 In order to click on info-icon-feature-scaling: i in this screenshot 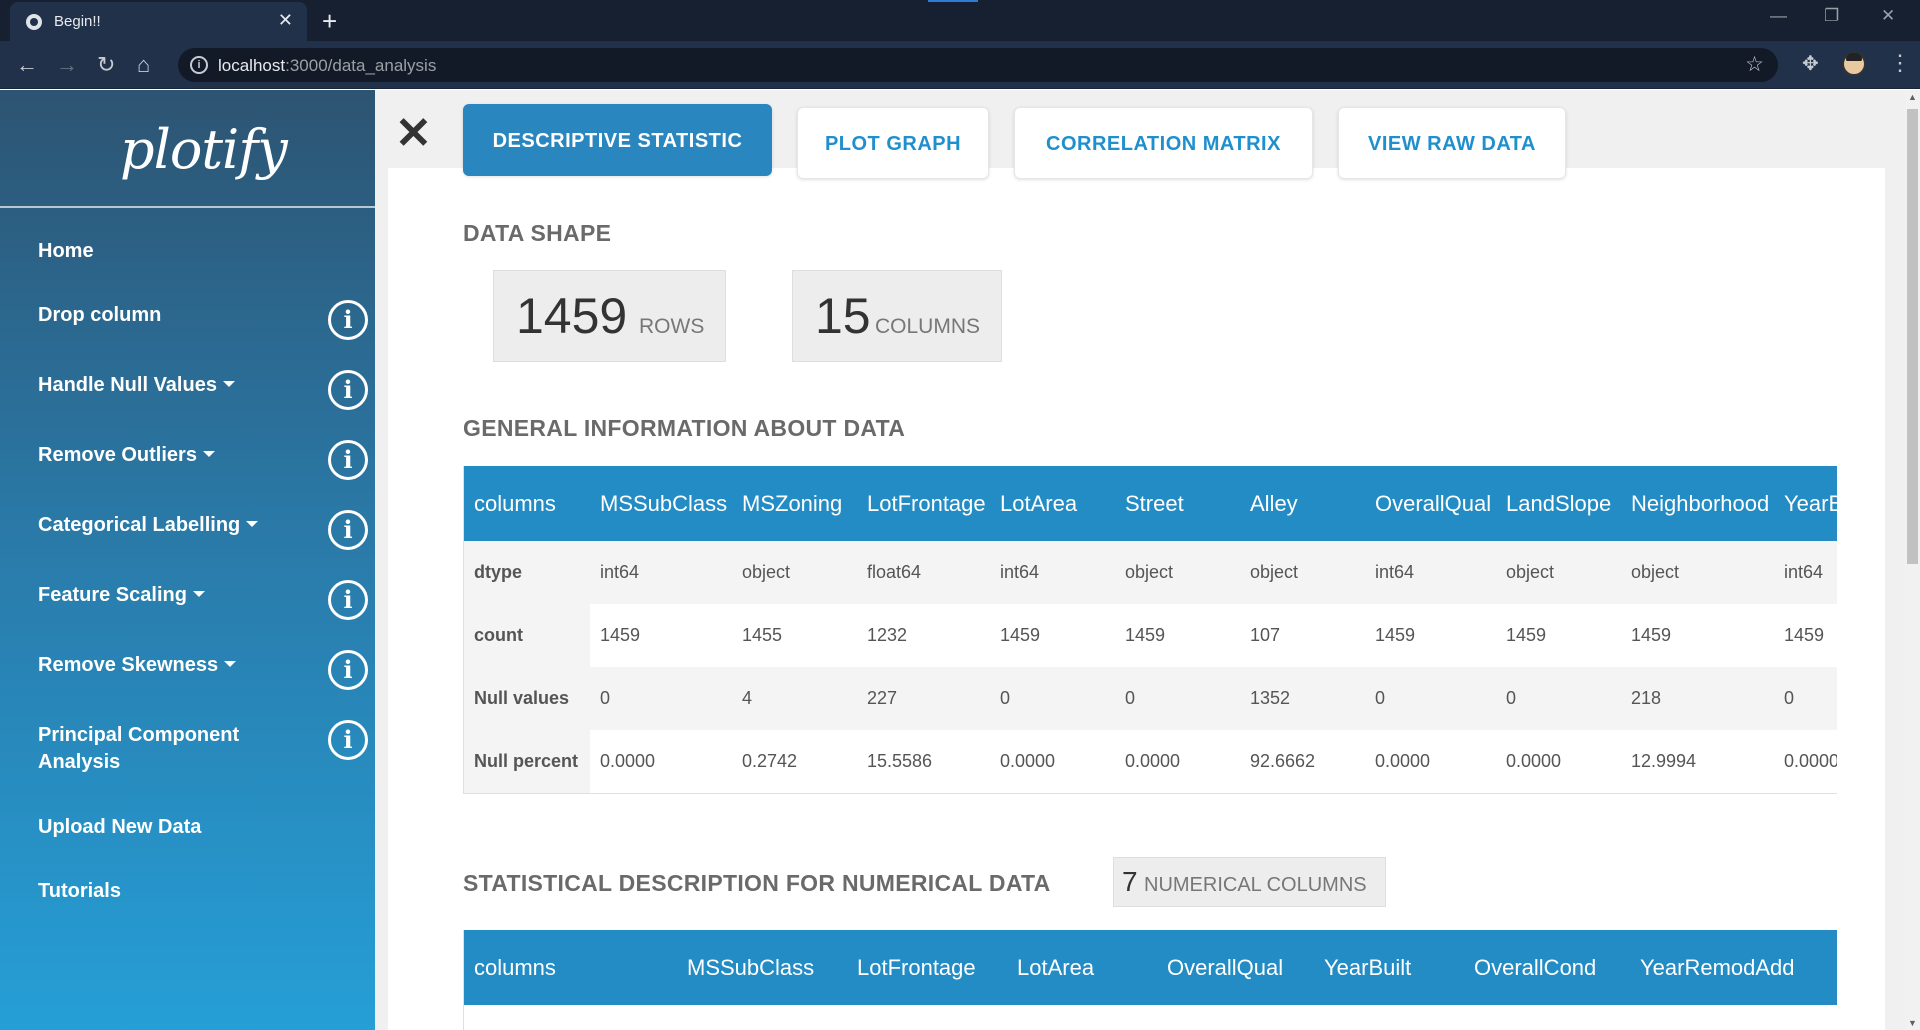, I will do `click(348, 600)`.